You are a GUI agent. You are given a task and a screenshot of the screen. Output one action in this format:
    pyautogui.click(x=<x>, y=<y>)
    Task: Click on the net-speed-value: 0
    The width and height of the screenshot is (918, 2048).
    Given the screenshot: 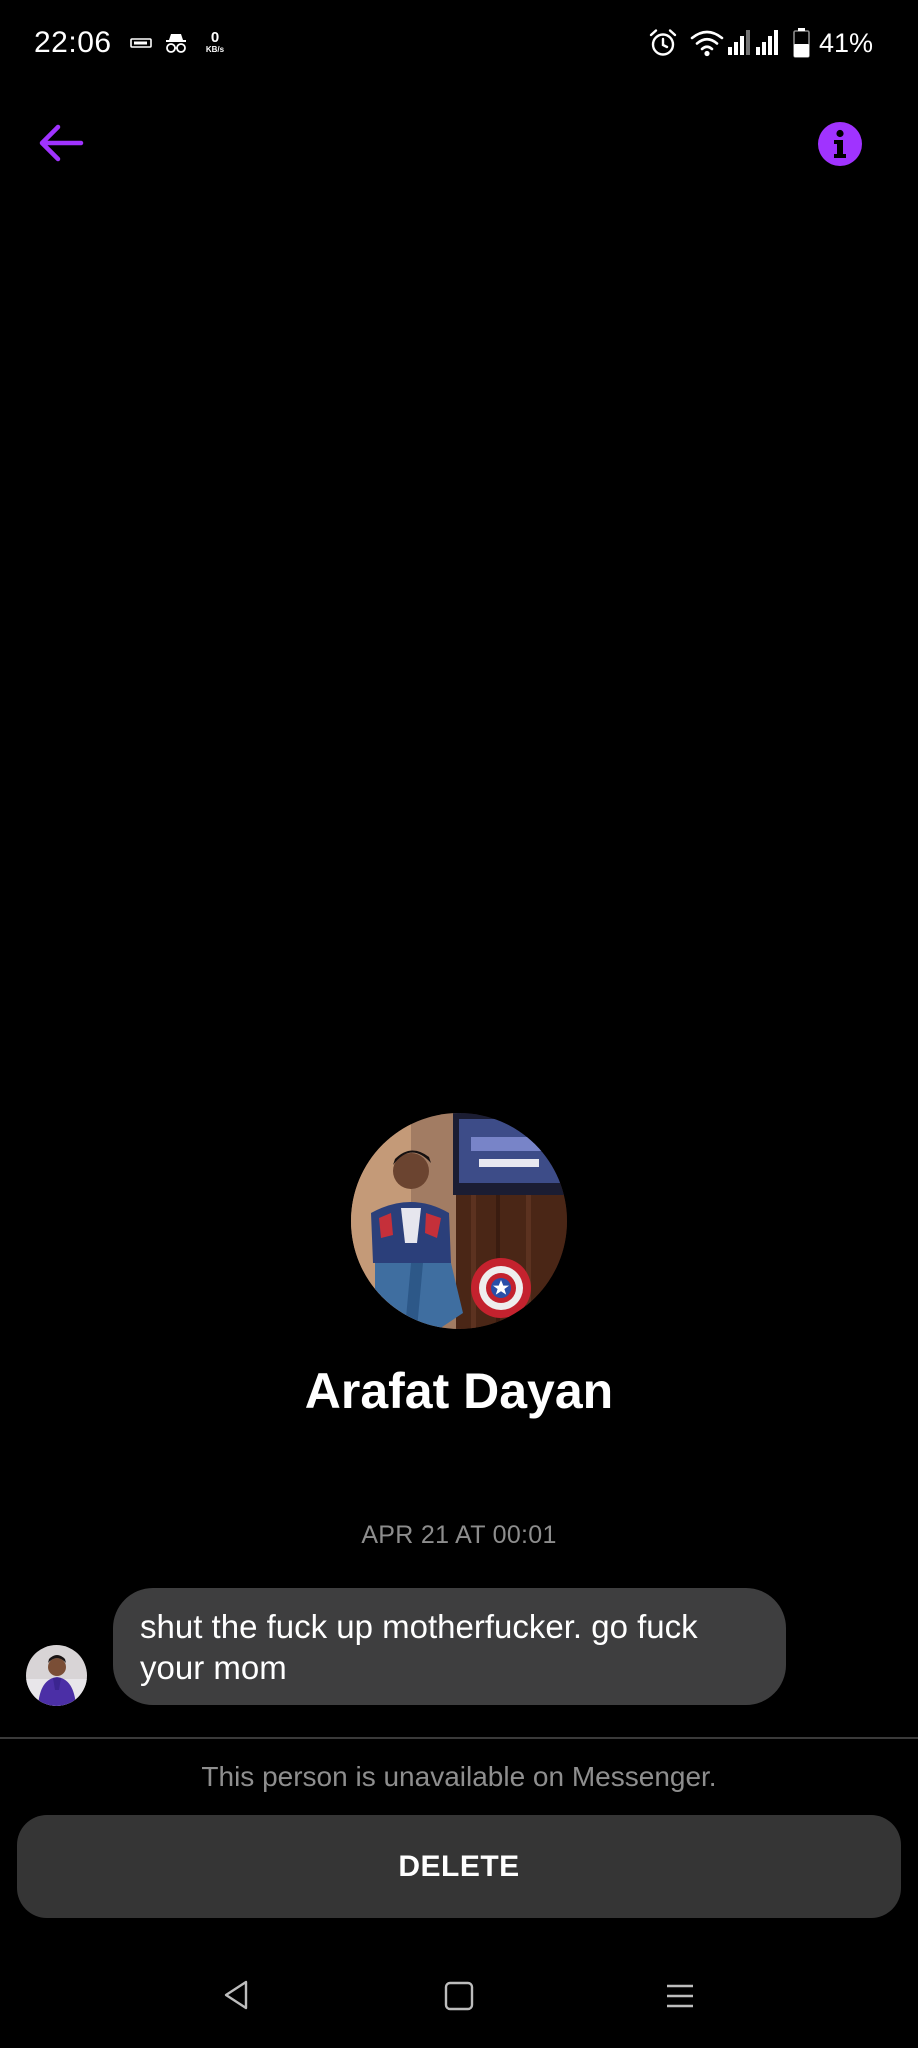 What is the action you would take?
    pyautogui.click(x=215, y=37)
    